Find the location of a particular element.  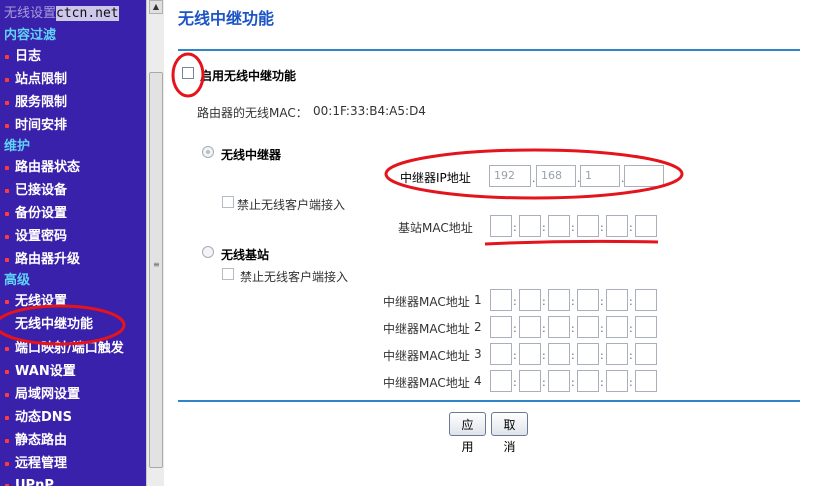

enable-repeating-checkbox is located at coordinates (188, 73).